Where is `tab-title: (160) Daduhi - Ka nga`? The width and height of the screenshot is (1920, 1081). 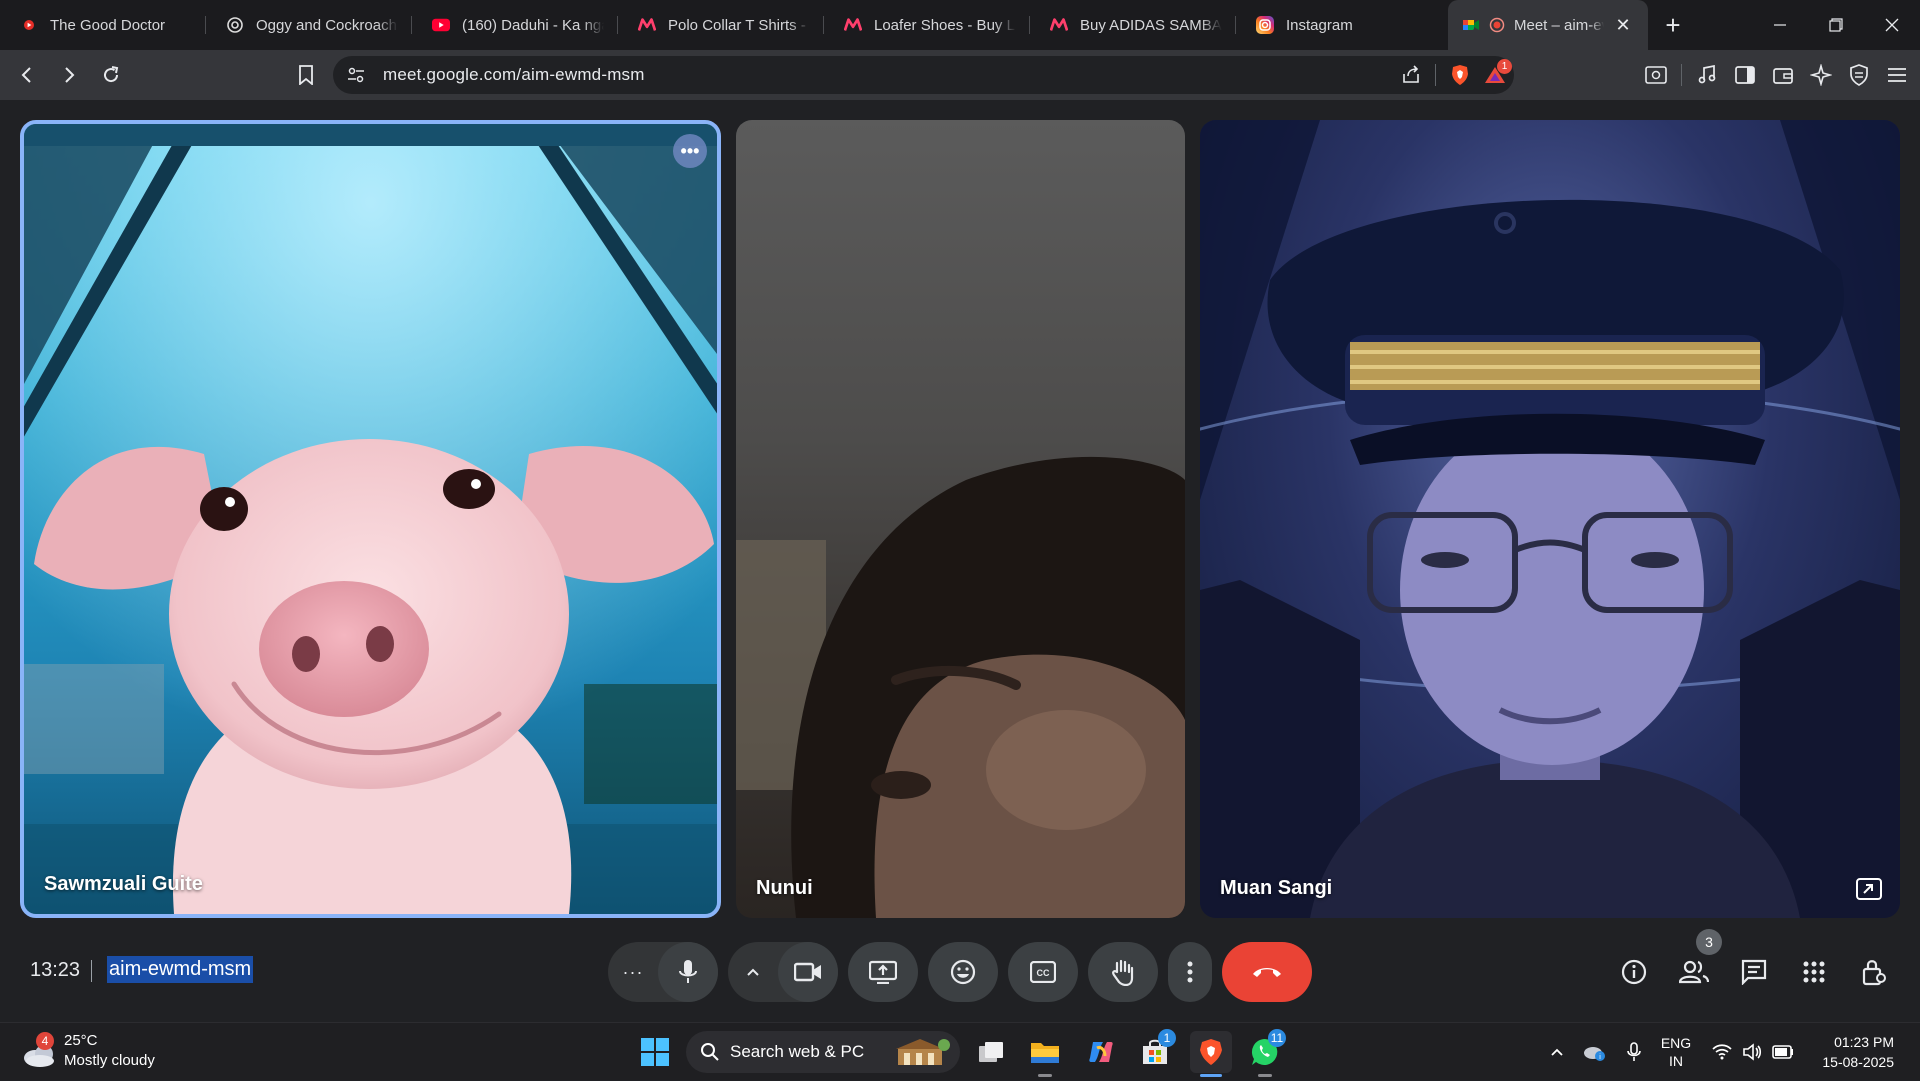
tab-title: (160) Daduhi - Ka nga is located at coordinates (533, 25).